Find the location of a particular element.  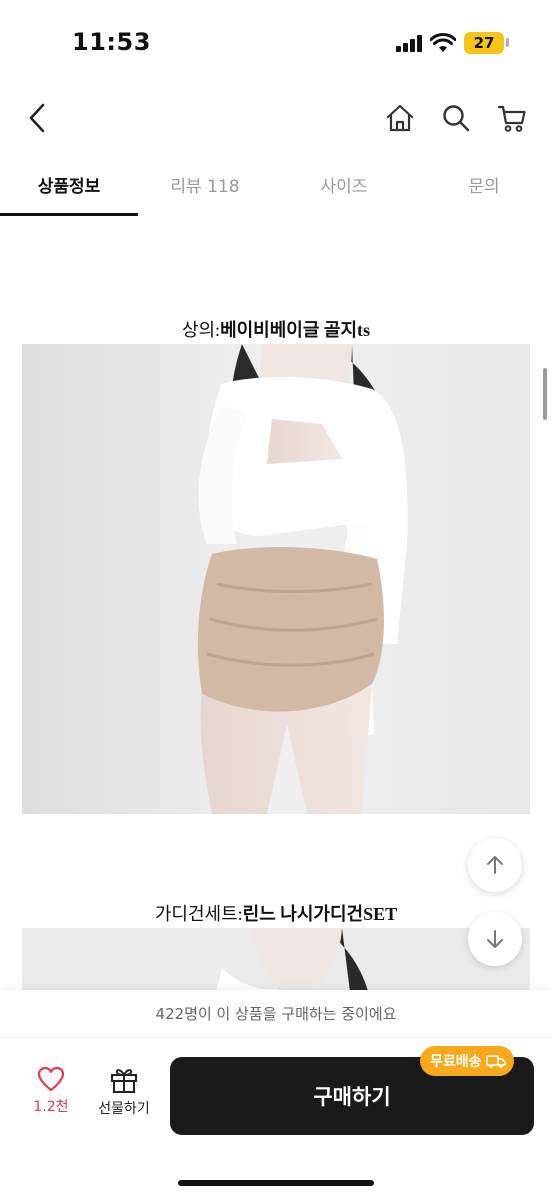

free-shipping-badge: 무료배송 is located at coordinates (467, 1061).